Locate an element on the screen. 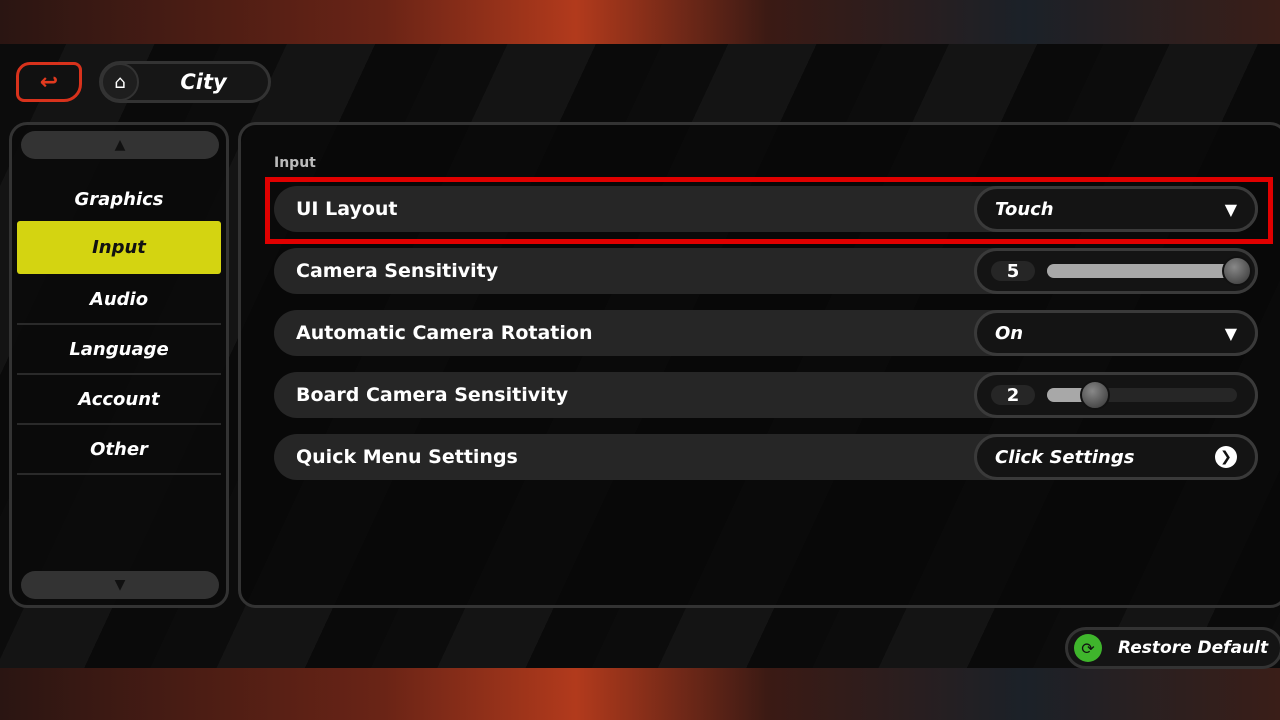 This screenshot has width=1280, height=720. background-art-bottom is located at coordinates (640, 694).